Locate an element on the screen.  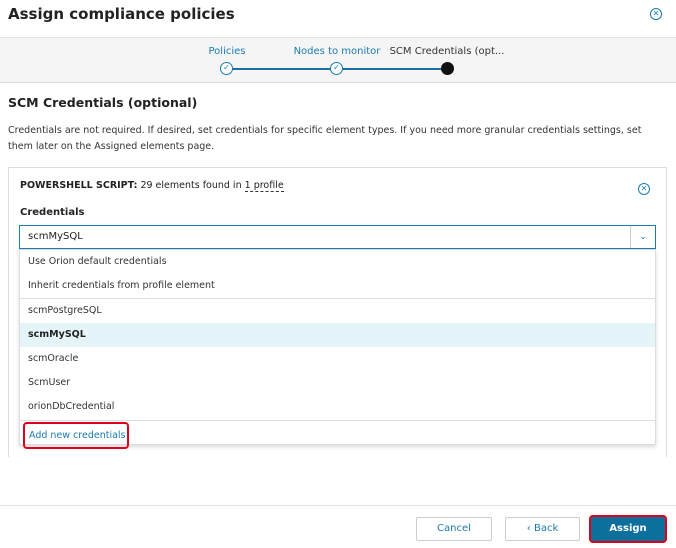
found-text: 29 elements found in is located at coordinates (191, 185).